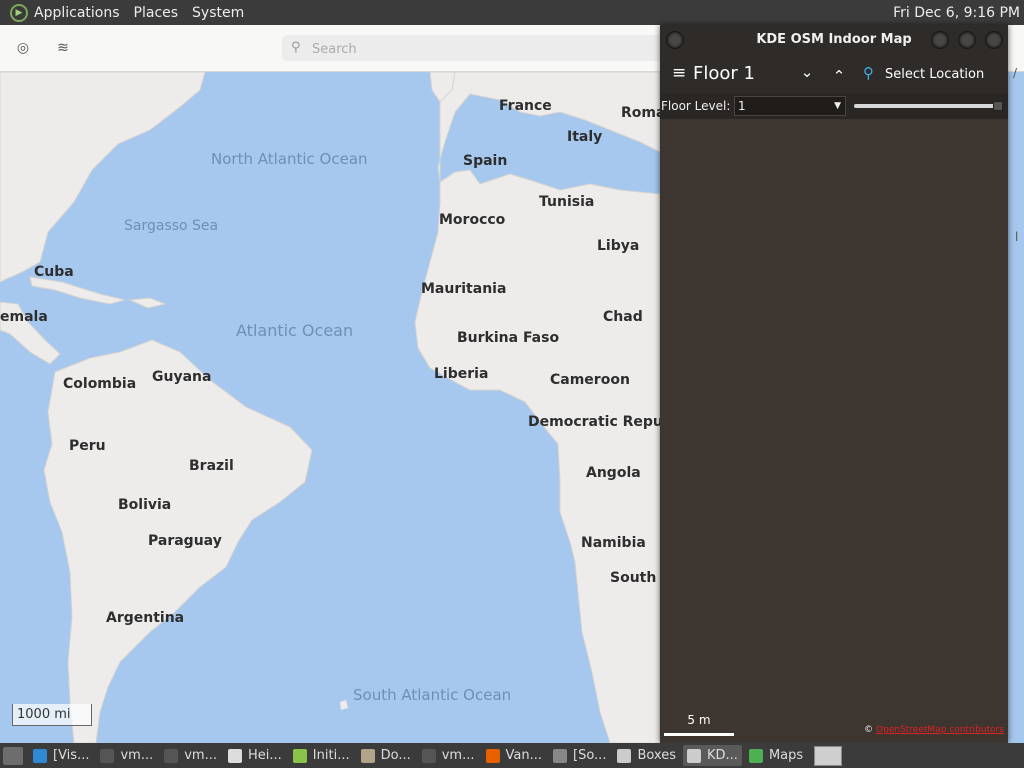 This screenshot has height=768, width=1024. Describe the element at coordinates (934, 74) in the screenshot. I see `select-location-button: Select Location` at that location.